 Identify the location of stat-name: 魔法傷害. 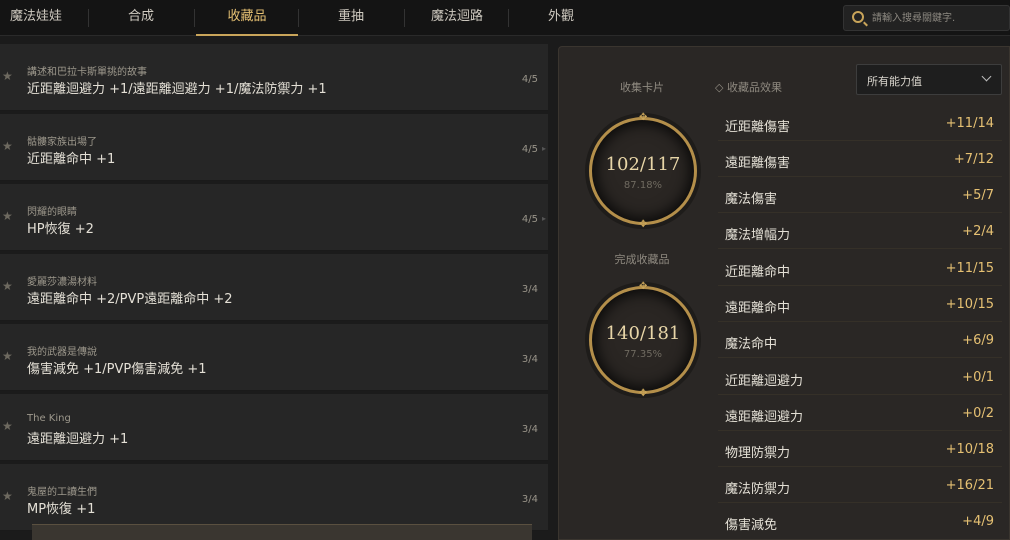
(751, 199).